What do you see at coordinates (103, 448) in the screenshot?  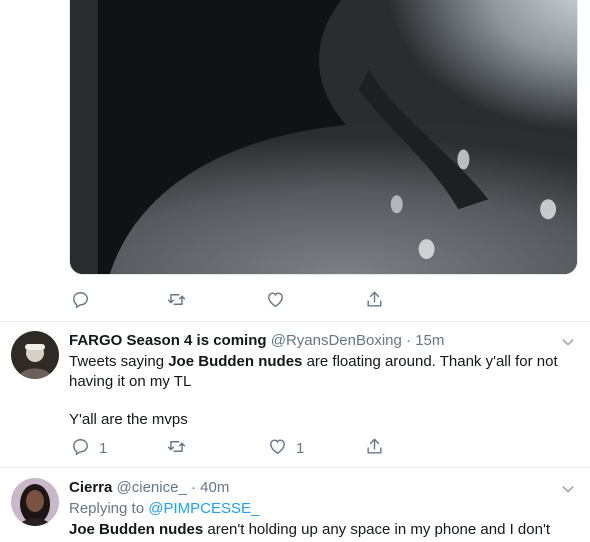 I see `reply-count: 1` at bounding box center [103, 448].